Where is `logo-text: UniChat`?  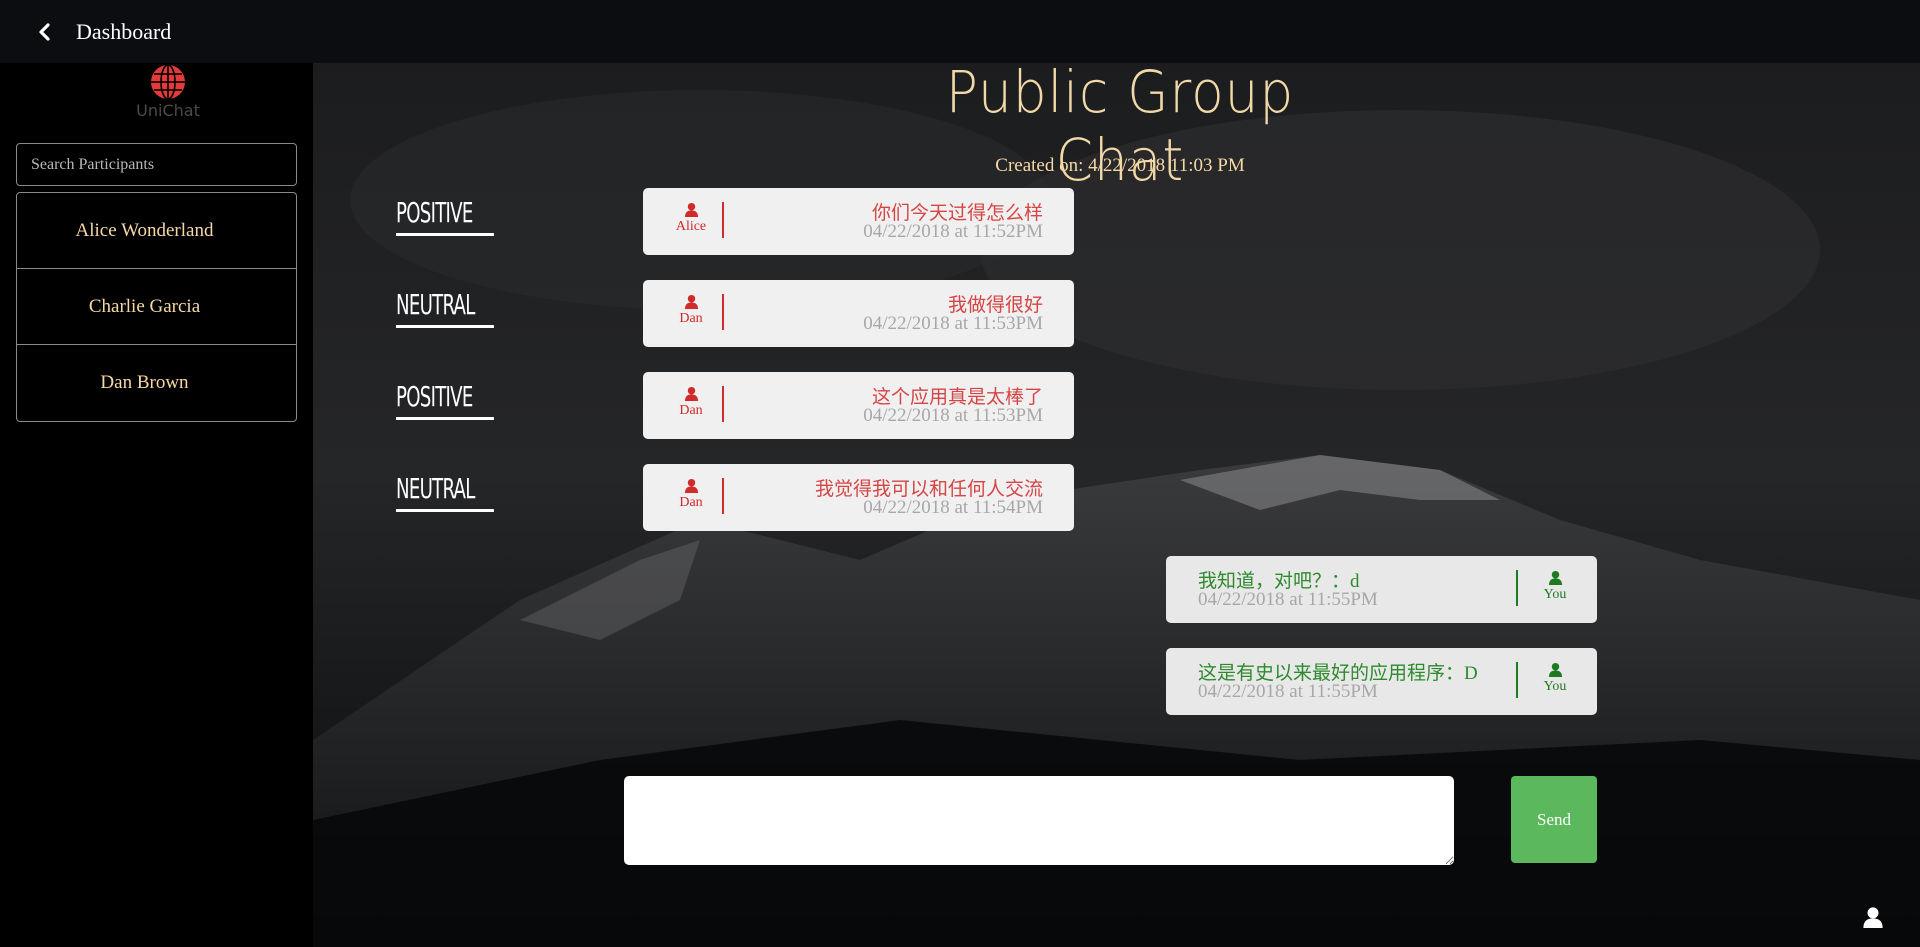 logo-text: UniChat is located at coordinates (168, 110).